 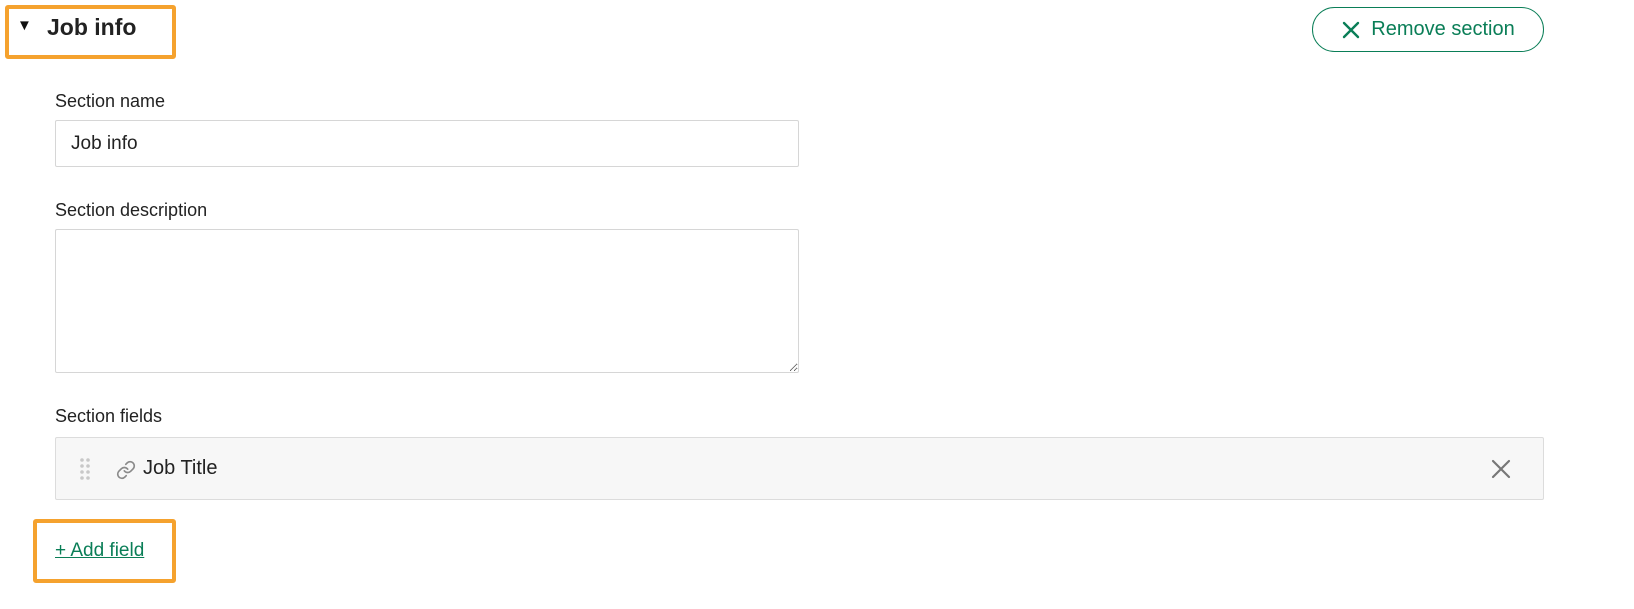 What do you see at coordinates (1443, 29) in the screenshot?
I see `remove-section-label: Remove section` at bounding box center [1443, 29].